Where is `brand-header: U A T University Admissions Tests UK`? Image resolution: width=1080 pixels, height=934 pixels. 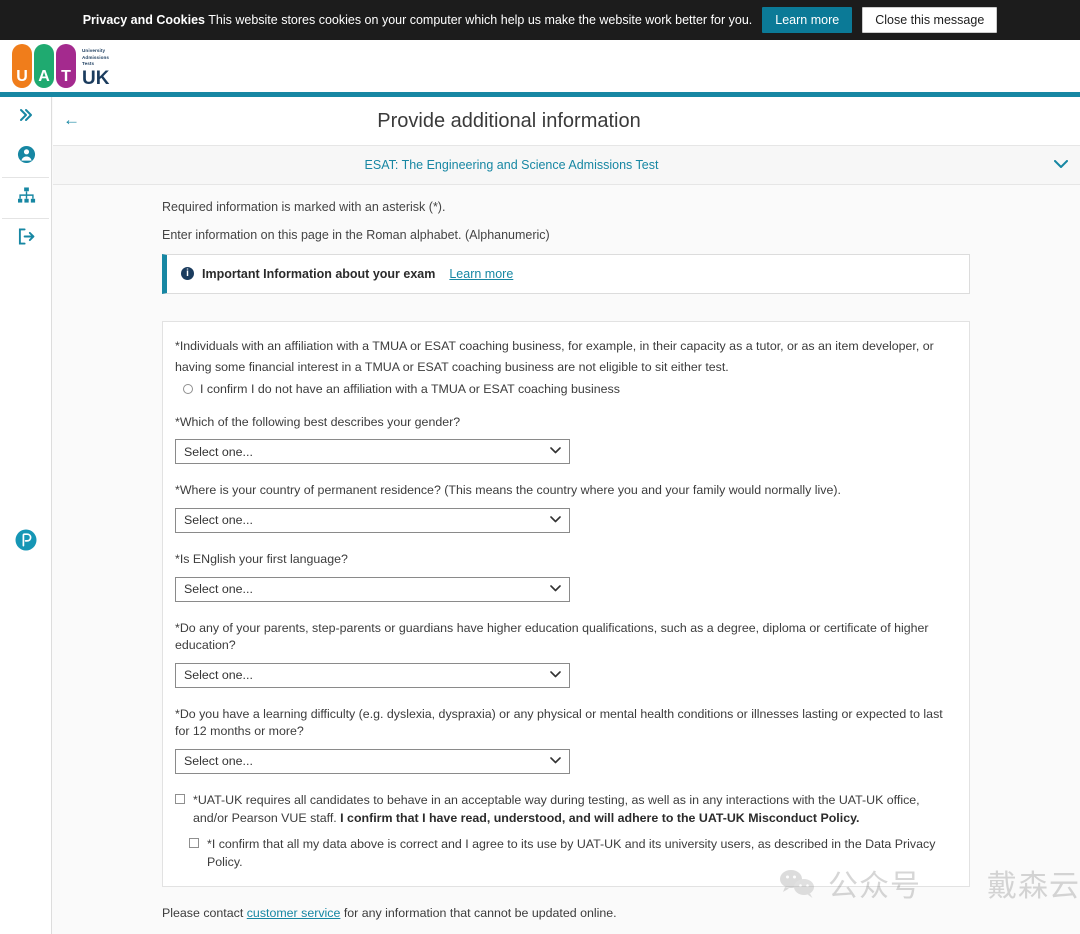 brand-header: U A T University Admissions Tests UK is located at coordinates (540, 66).